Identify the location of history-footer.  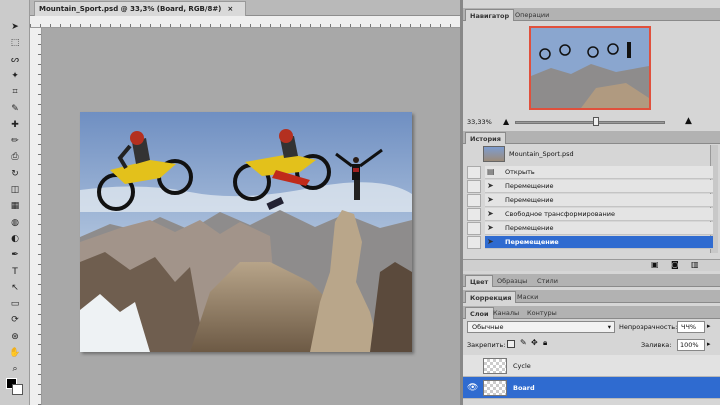
(591, 265).